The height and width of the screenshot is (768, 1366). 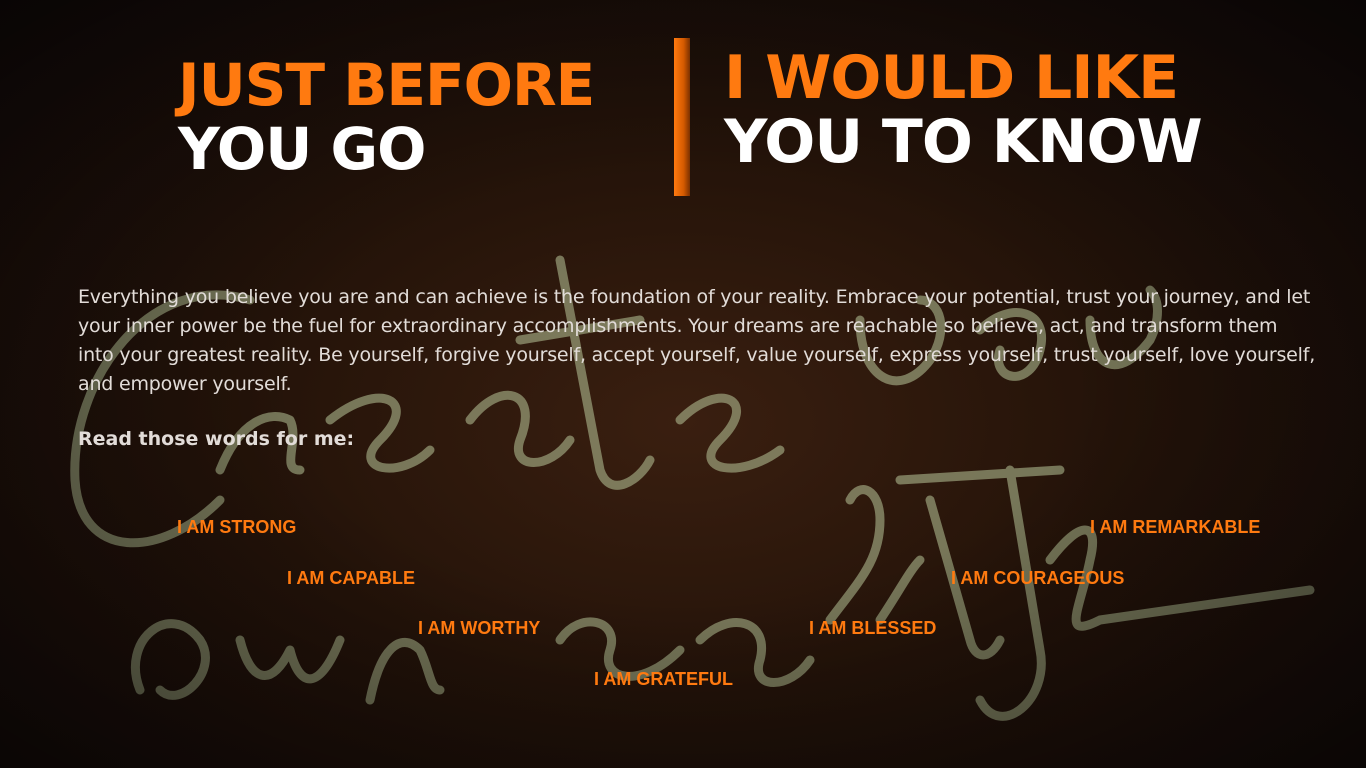 I want to click on heading-you-to-know: YOU TO KNOW, so click(x=963, y=142).